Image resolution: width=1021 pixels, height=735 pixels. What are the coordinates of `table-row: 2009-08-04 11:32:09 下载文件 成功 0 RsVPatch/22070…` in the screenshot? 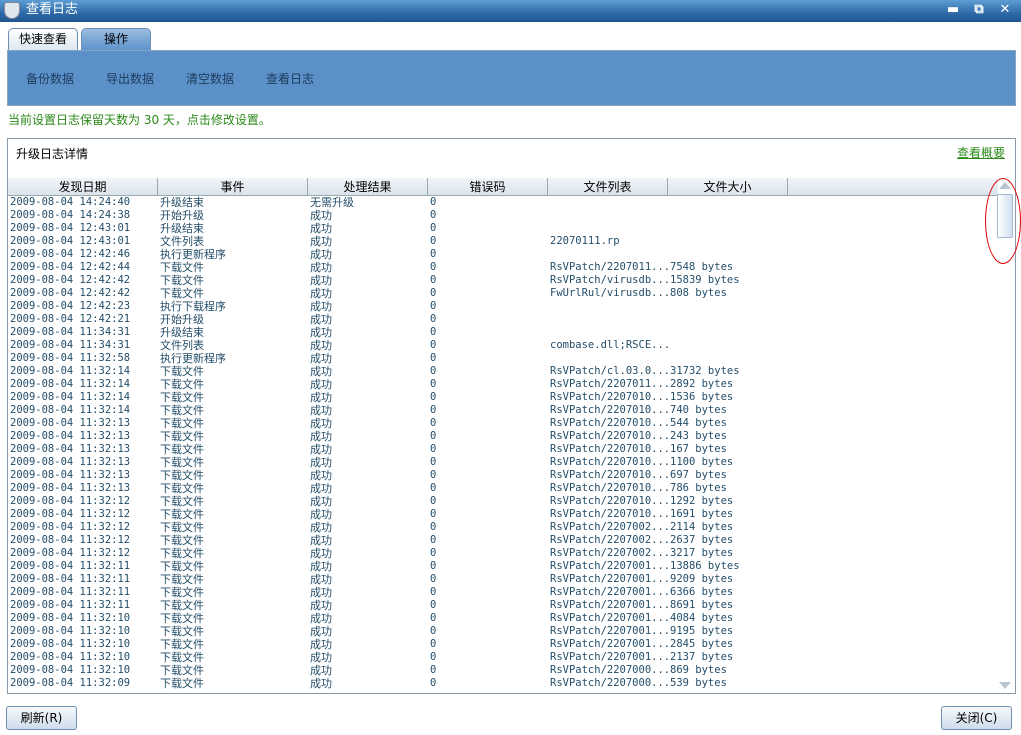 It's located at (500, 683).